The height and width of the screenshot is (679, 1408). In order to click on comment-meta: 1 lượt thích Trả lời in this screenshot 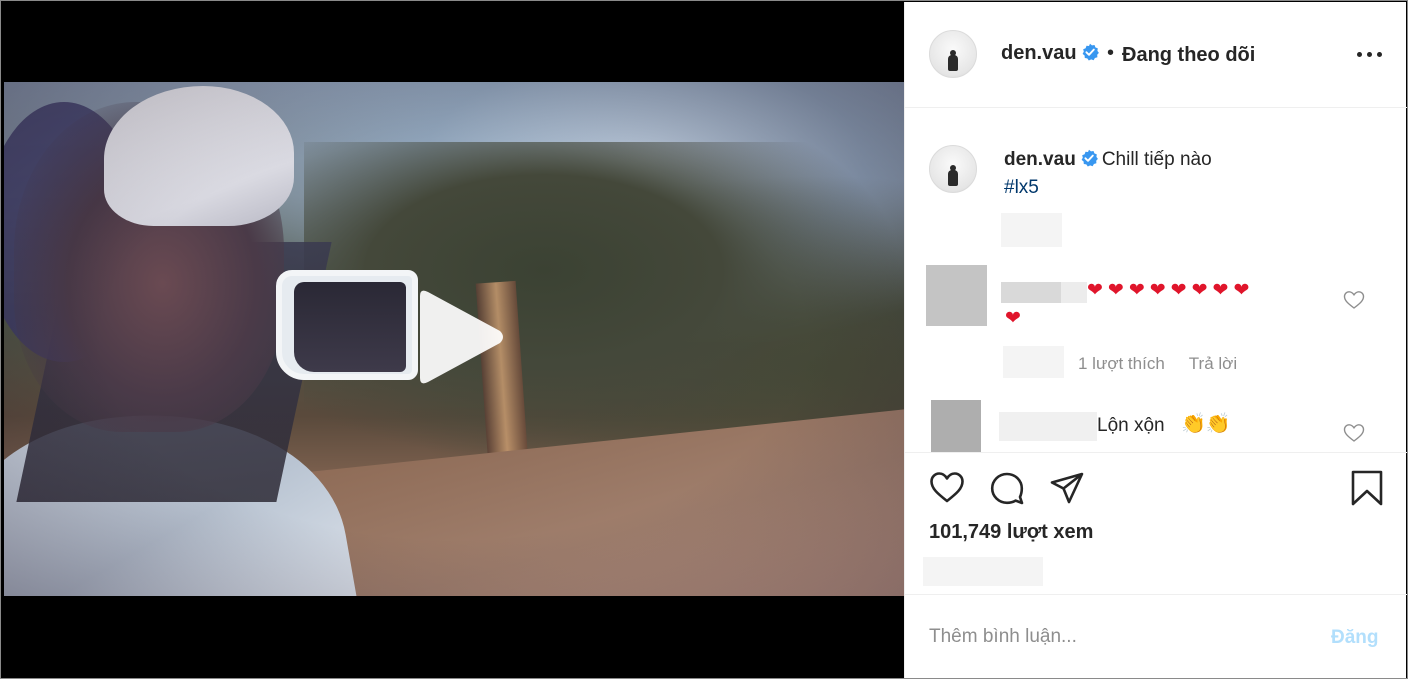, I will do `click(1157, 364)`.